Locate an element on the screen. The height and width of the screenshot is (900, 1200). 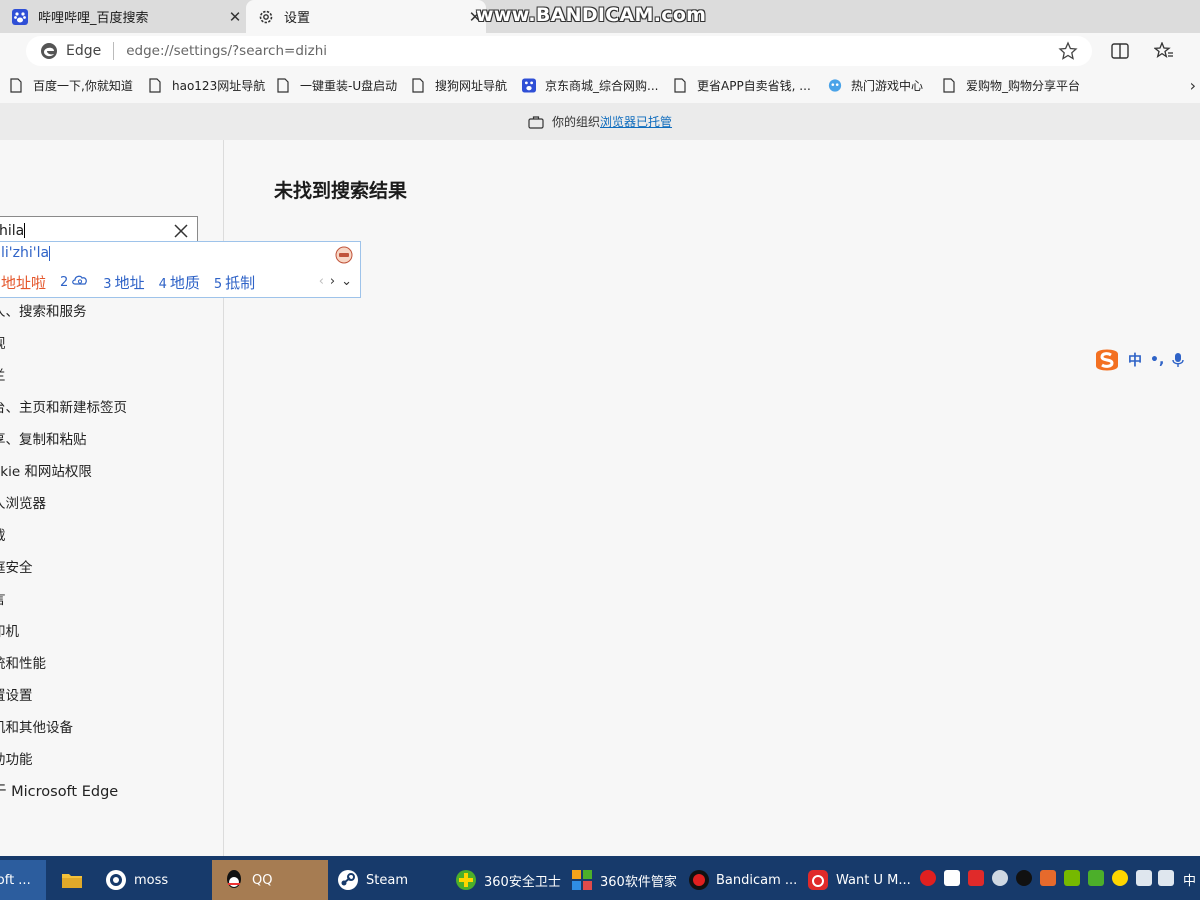
menu-item-printers: 印机 is located at coordinates (111, 630).